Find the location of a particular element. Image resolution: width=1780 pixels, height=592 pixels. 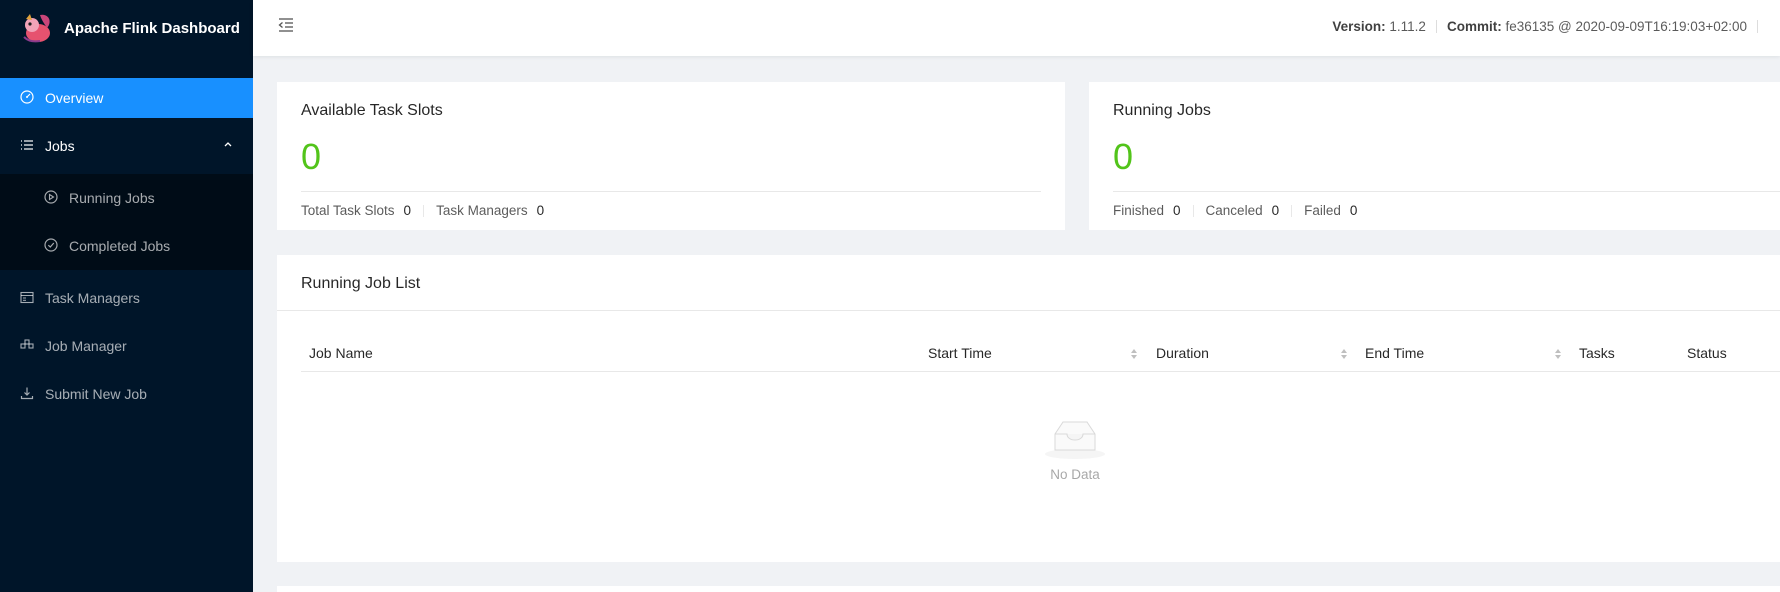

sidebar-item-label: Task Managers is located at coordinates (92, 298).